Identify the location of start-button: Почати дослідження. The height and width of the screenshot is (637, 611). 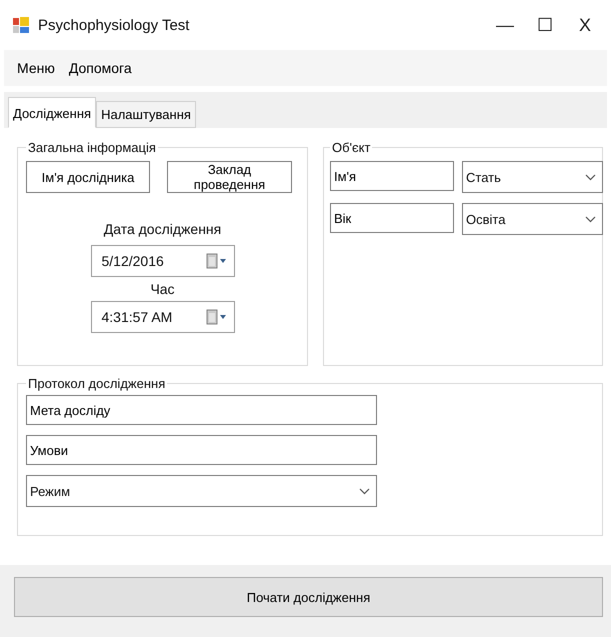
(308, 597).